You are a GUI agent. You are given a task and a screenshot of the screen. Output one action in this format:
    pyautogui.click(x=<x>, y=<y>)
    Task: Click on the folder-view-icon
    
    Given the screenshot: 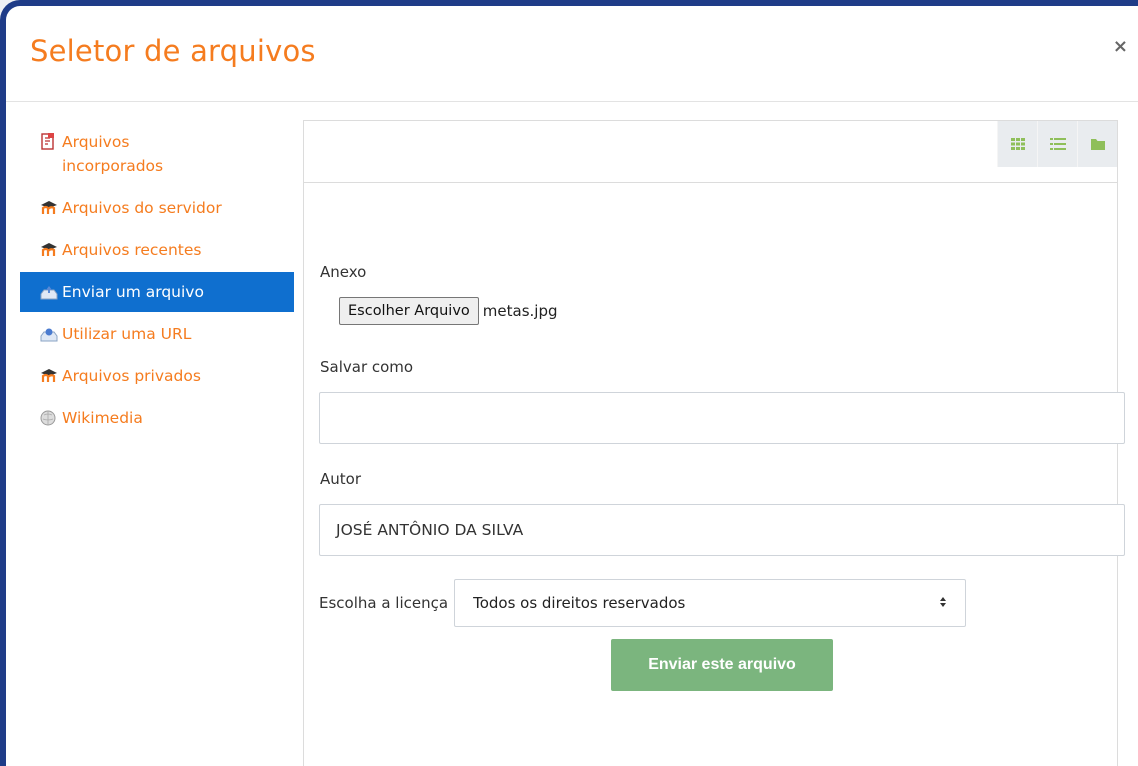 What is the action you would take?
    pyautogui.click(x=1097, y=144)
    